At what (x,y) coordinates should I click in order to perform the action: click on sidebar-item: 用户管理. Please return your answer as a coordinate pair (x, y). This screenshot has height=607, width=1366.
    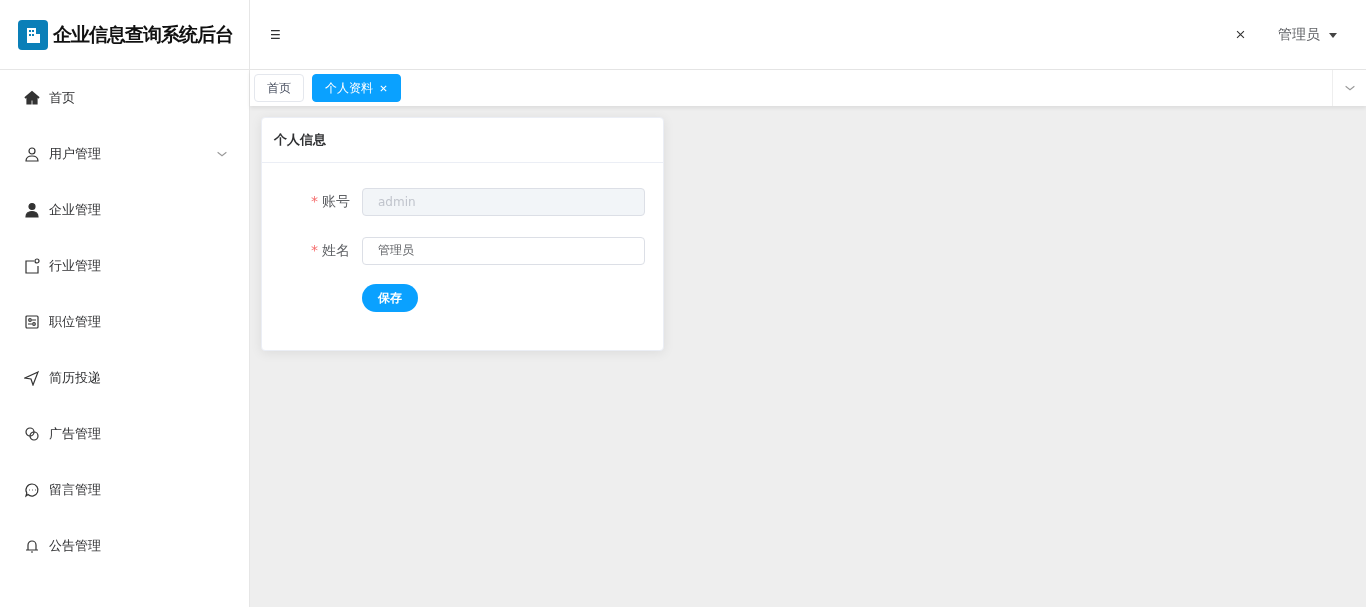
    Looking at the image, I should click on (124, 154).